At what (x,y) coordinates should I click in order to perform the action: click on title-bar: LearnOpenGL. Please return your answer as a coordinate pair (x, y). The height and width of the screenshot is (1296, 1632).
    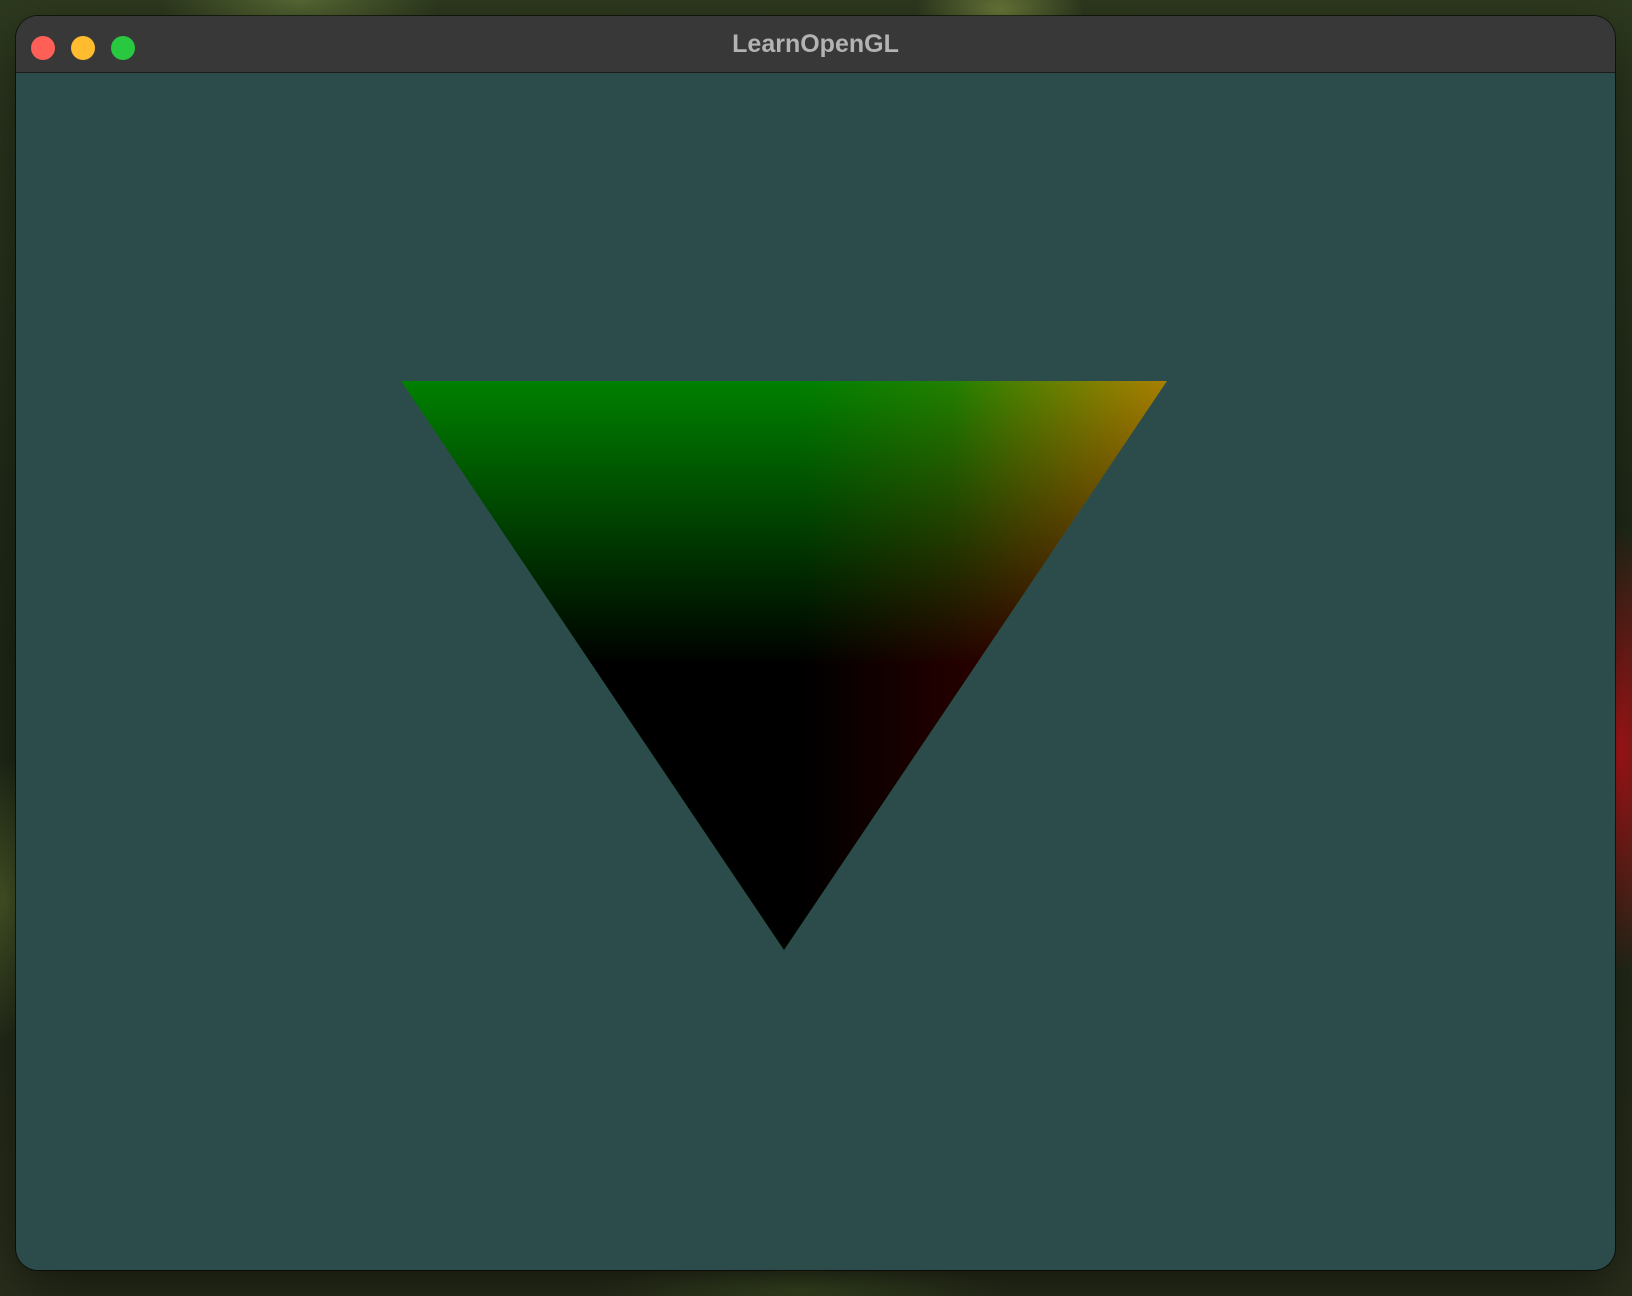
    Looking at the image, I should click on (815, 44).